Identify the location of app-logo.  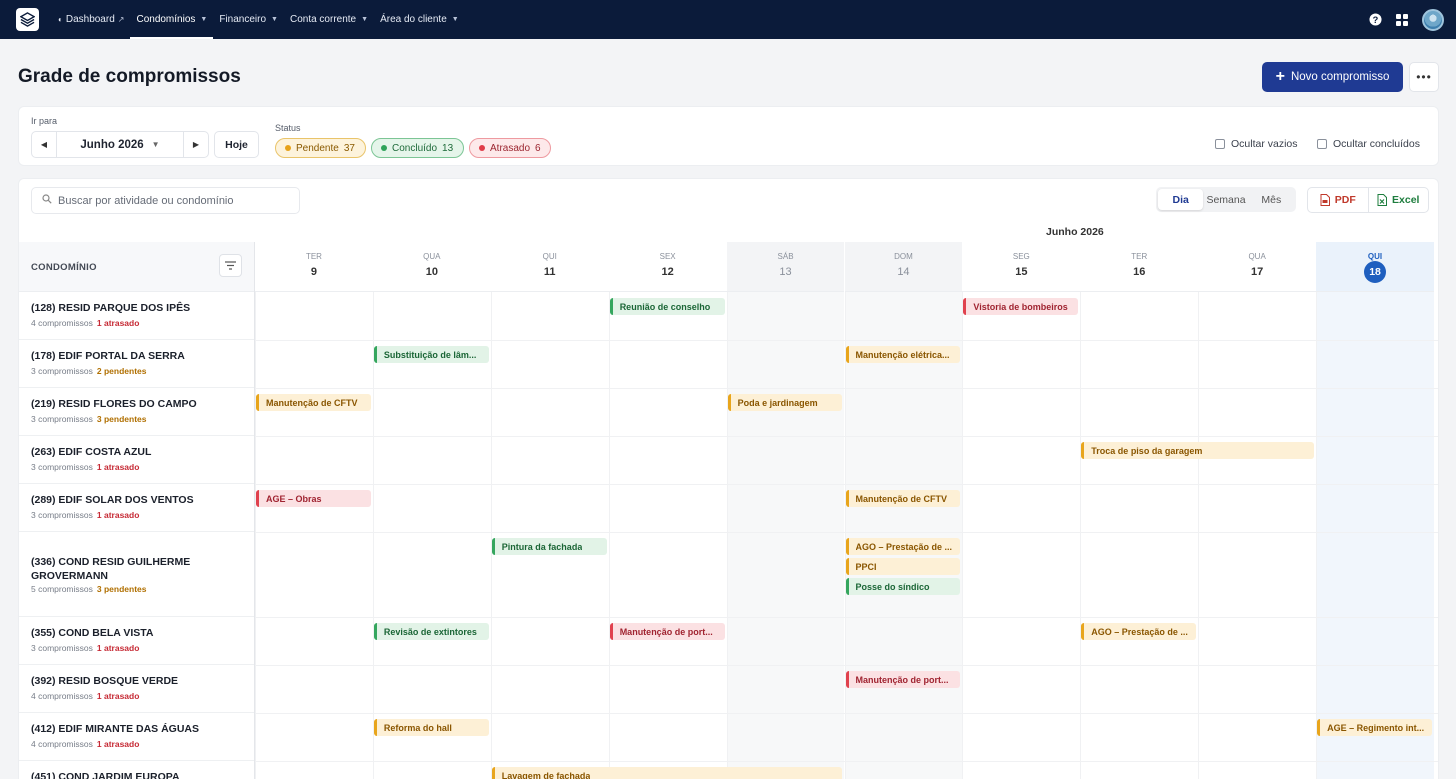
(27, 19).